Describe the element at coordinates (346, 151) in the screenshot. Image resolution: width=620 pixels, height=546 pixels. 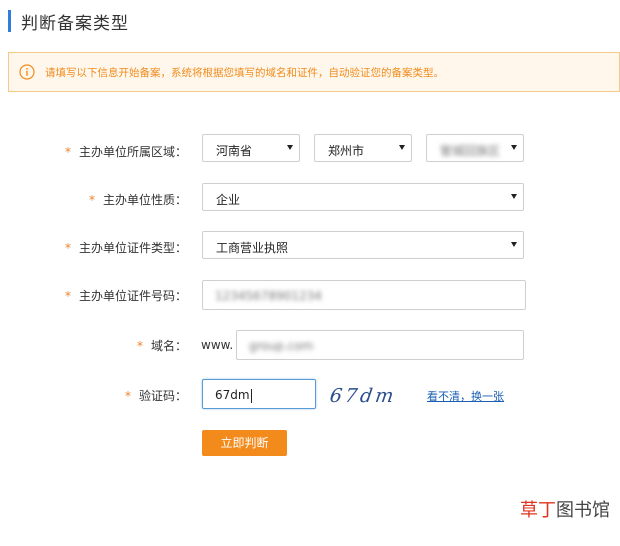
I see `city-value: 郑州市` at that location.